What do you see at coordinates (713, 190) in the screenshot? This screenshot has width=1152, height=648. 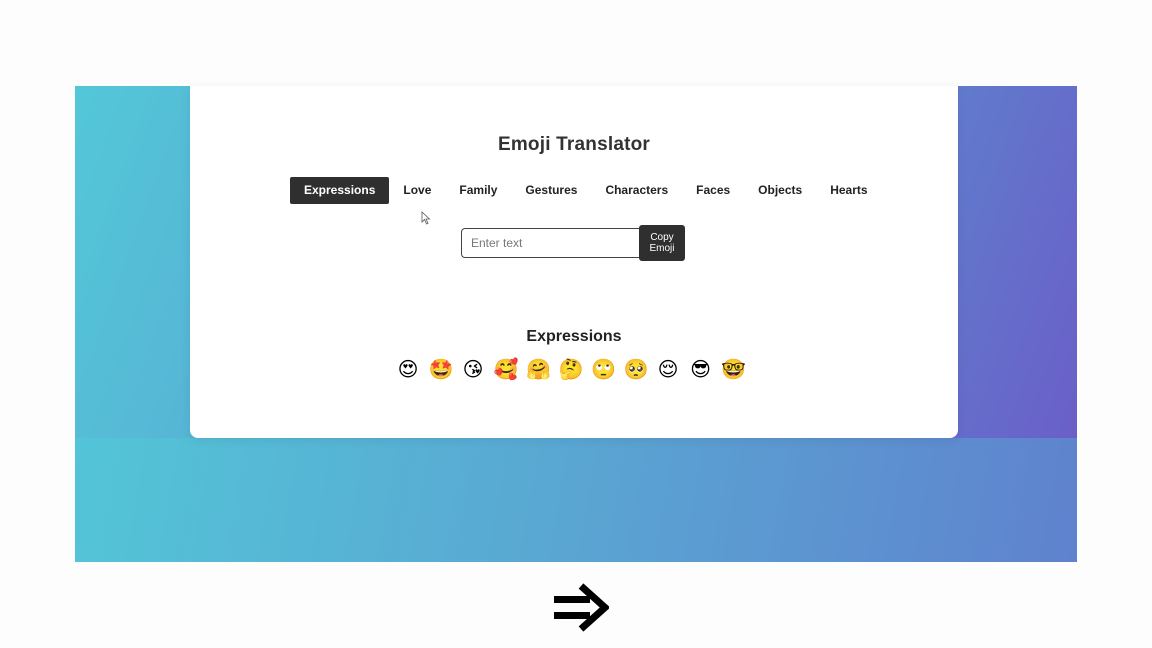 I see `tab-faces: Faces` at bounding box center [713, 190].